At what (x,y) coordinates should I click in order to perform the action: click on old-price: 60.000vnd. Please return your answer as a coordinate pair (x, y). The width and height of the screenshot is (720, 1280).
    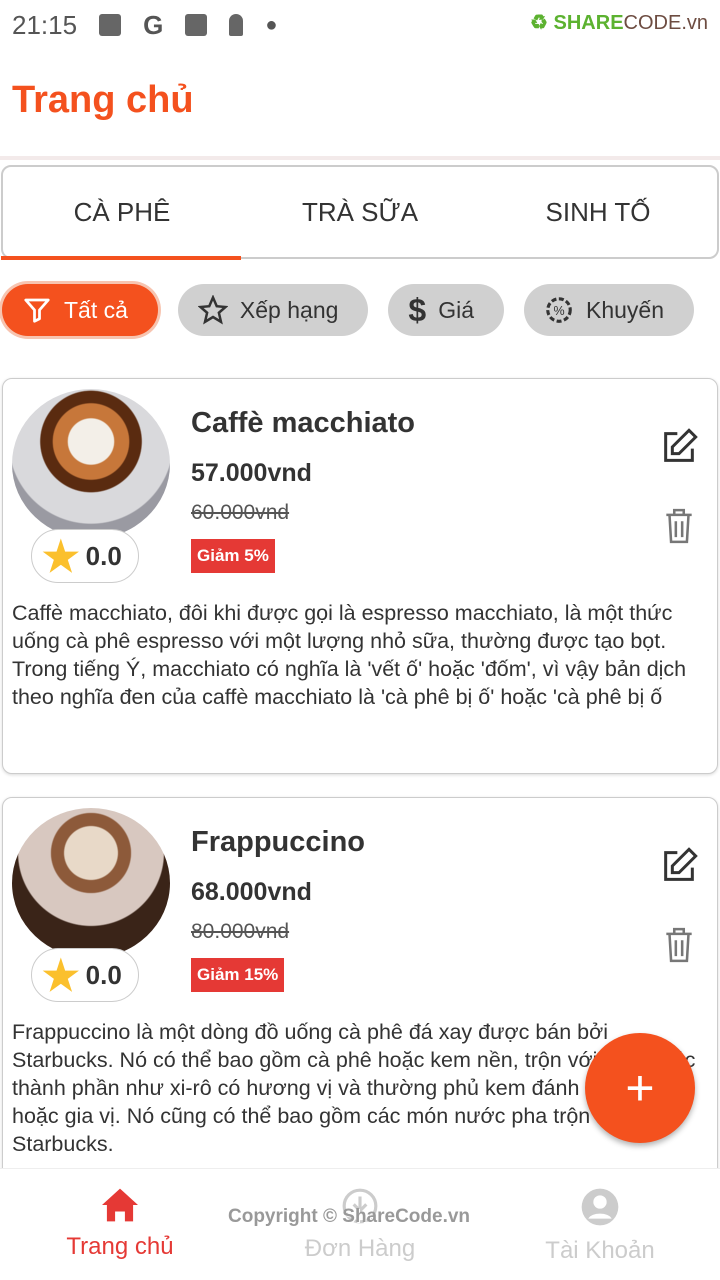
    Looking at the image, I should click on (240, 512).